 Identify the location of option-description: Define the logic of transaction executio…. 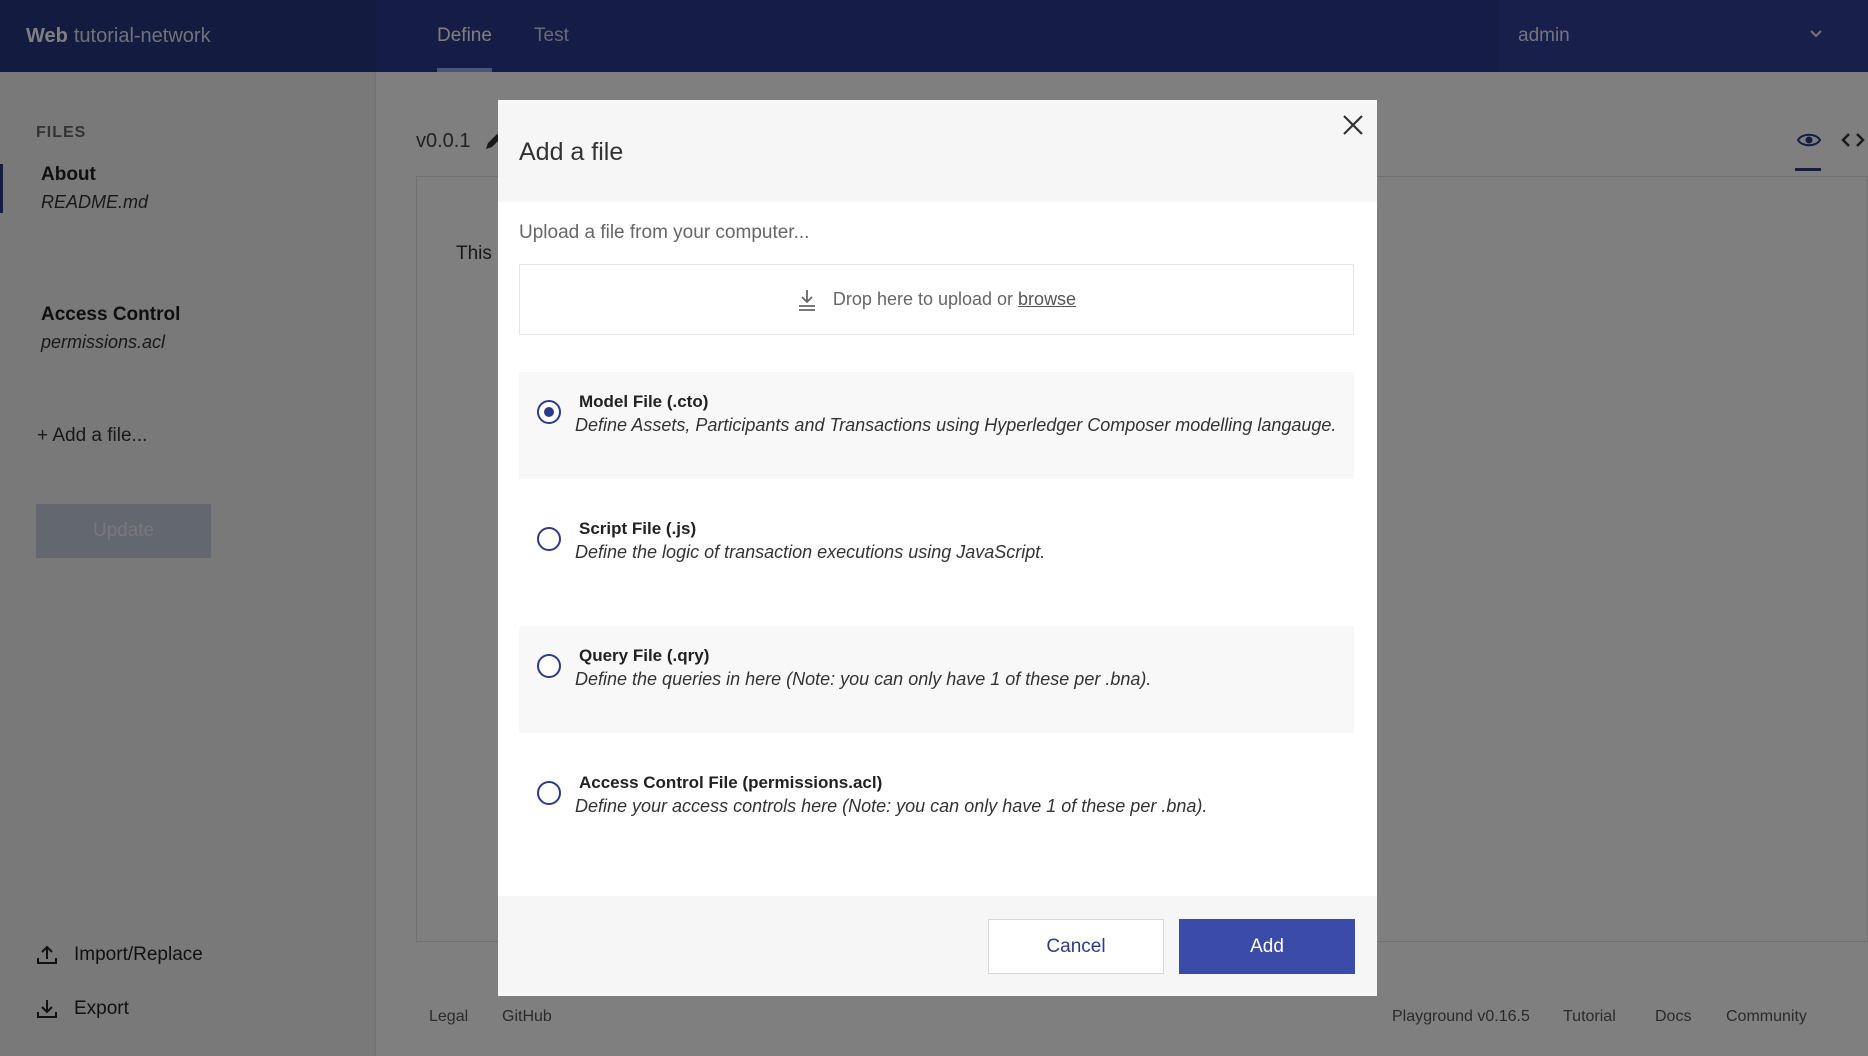
(810, 552).